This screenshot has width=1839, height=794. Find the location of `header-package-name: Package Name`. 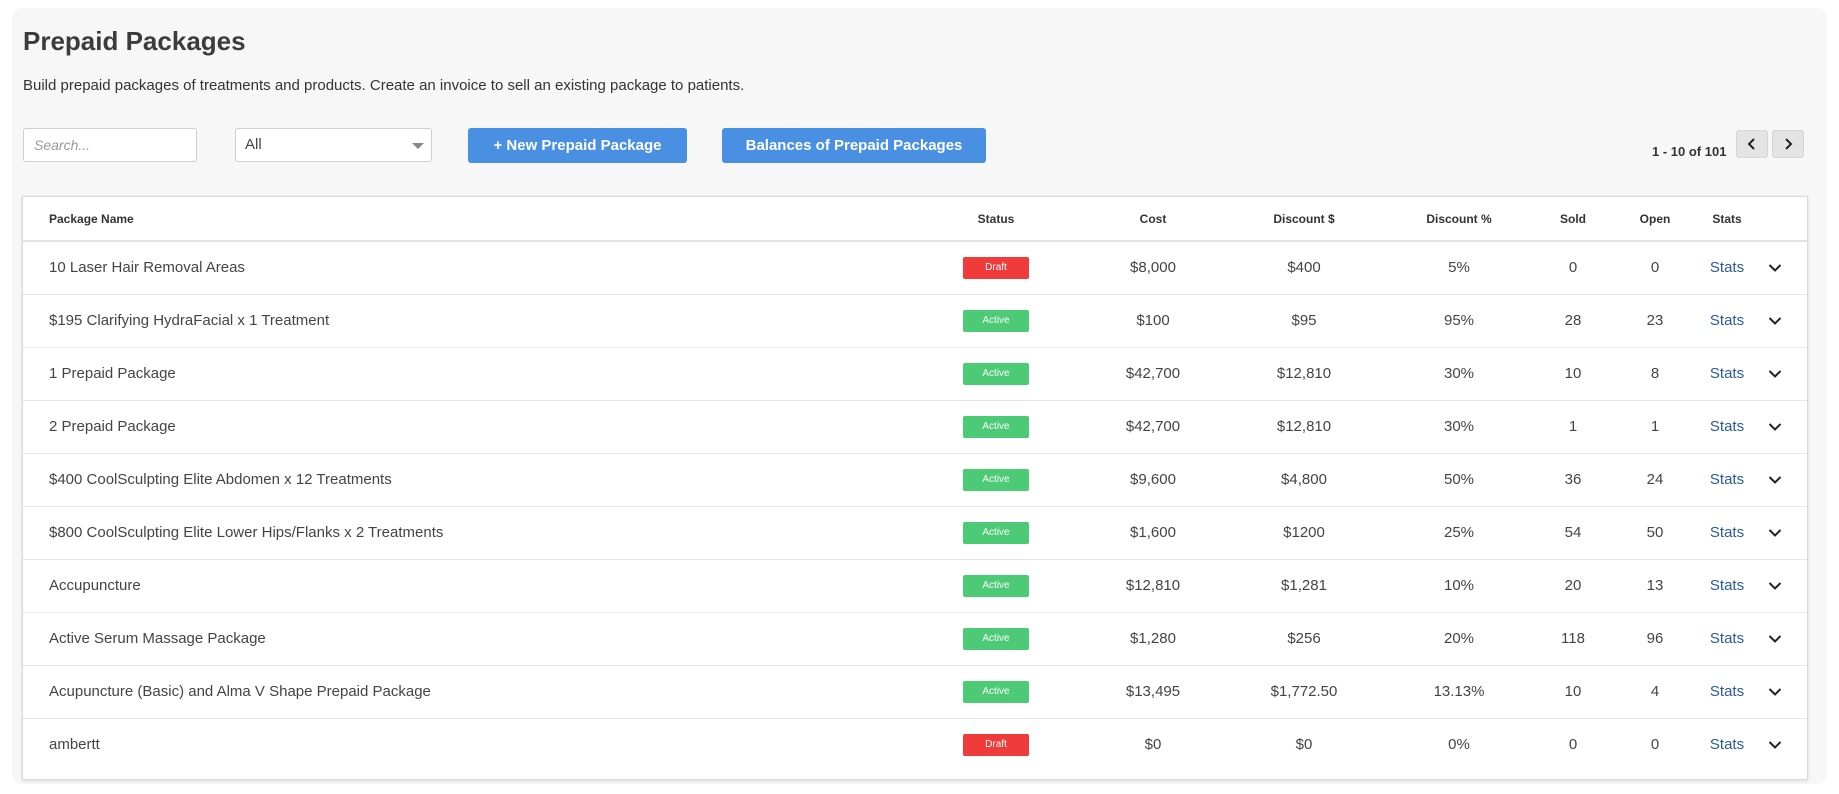

header-package-name: Package Name is located at coordinates (91, 219).